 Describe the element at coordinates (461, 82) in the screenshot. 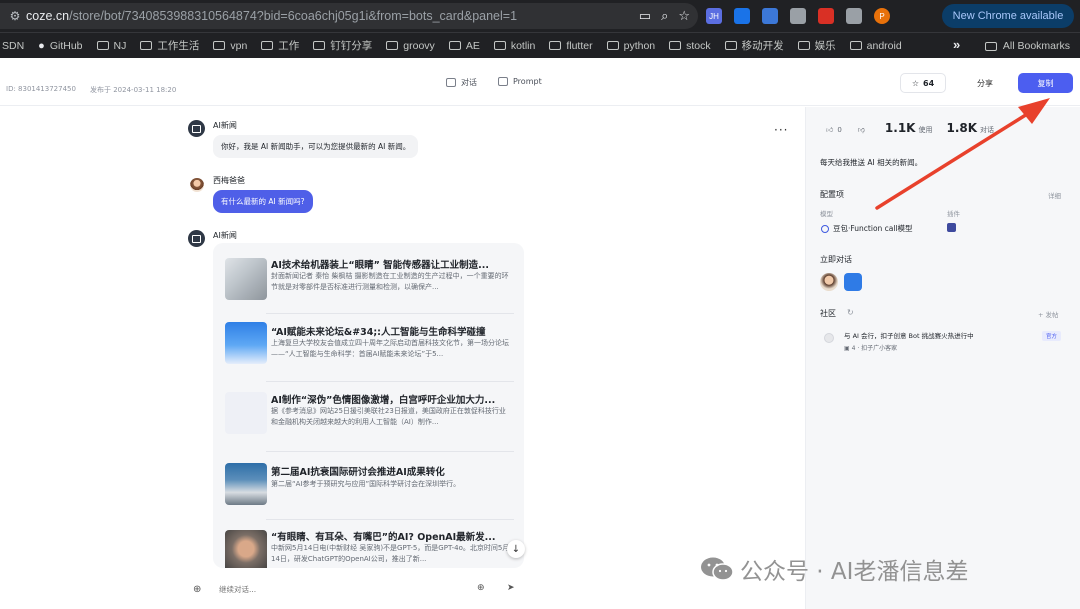

I see `tab-chat: 对话` at that location.